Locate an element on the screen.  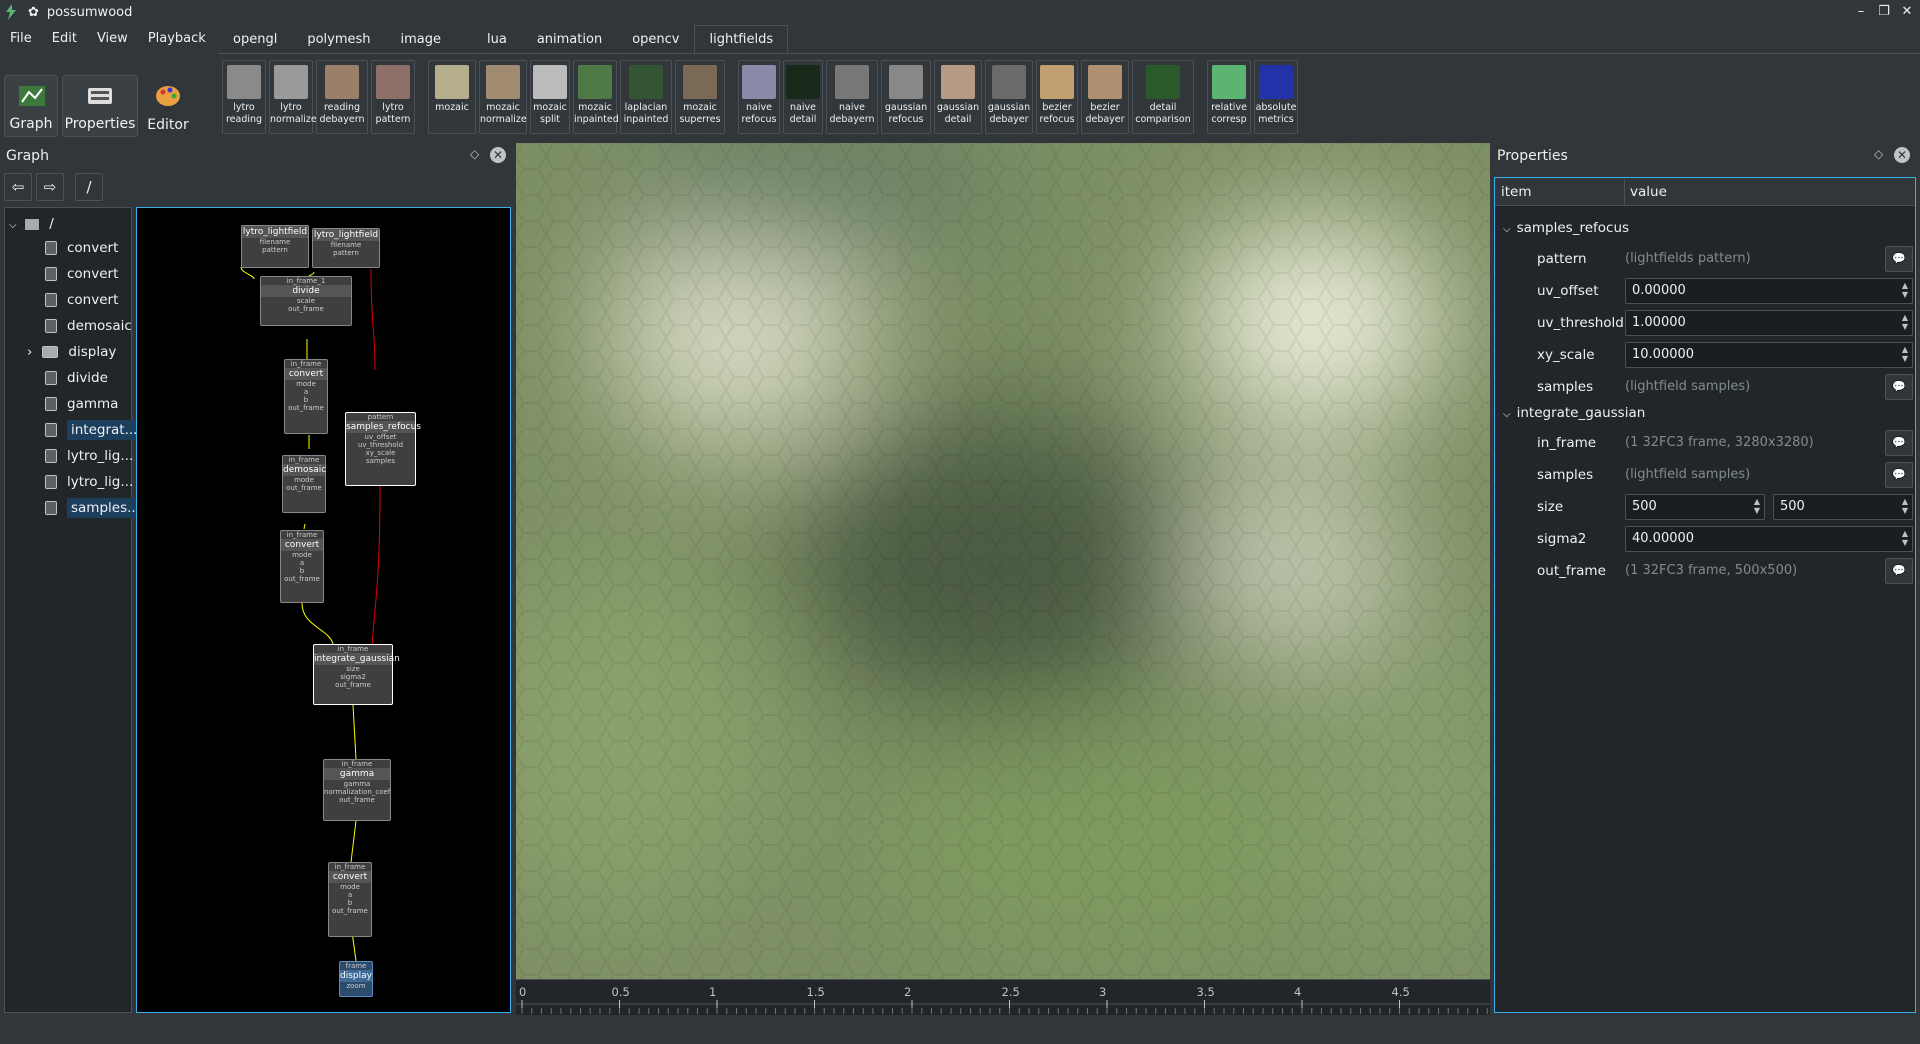
group-integrate-gaussian: ⌵ integrate_gaussian is located at coordinates (1574, 413).